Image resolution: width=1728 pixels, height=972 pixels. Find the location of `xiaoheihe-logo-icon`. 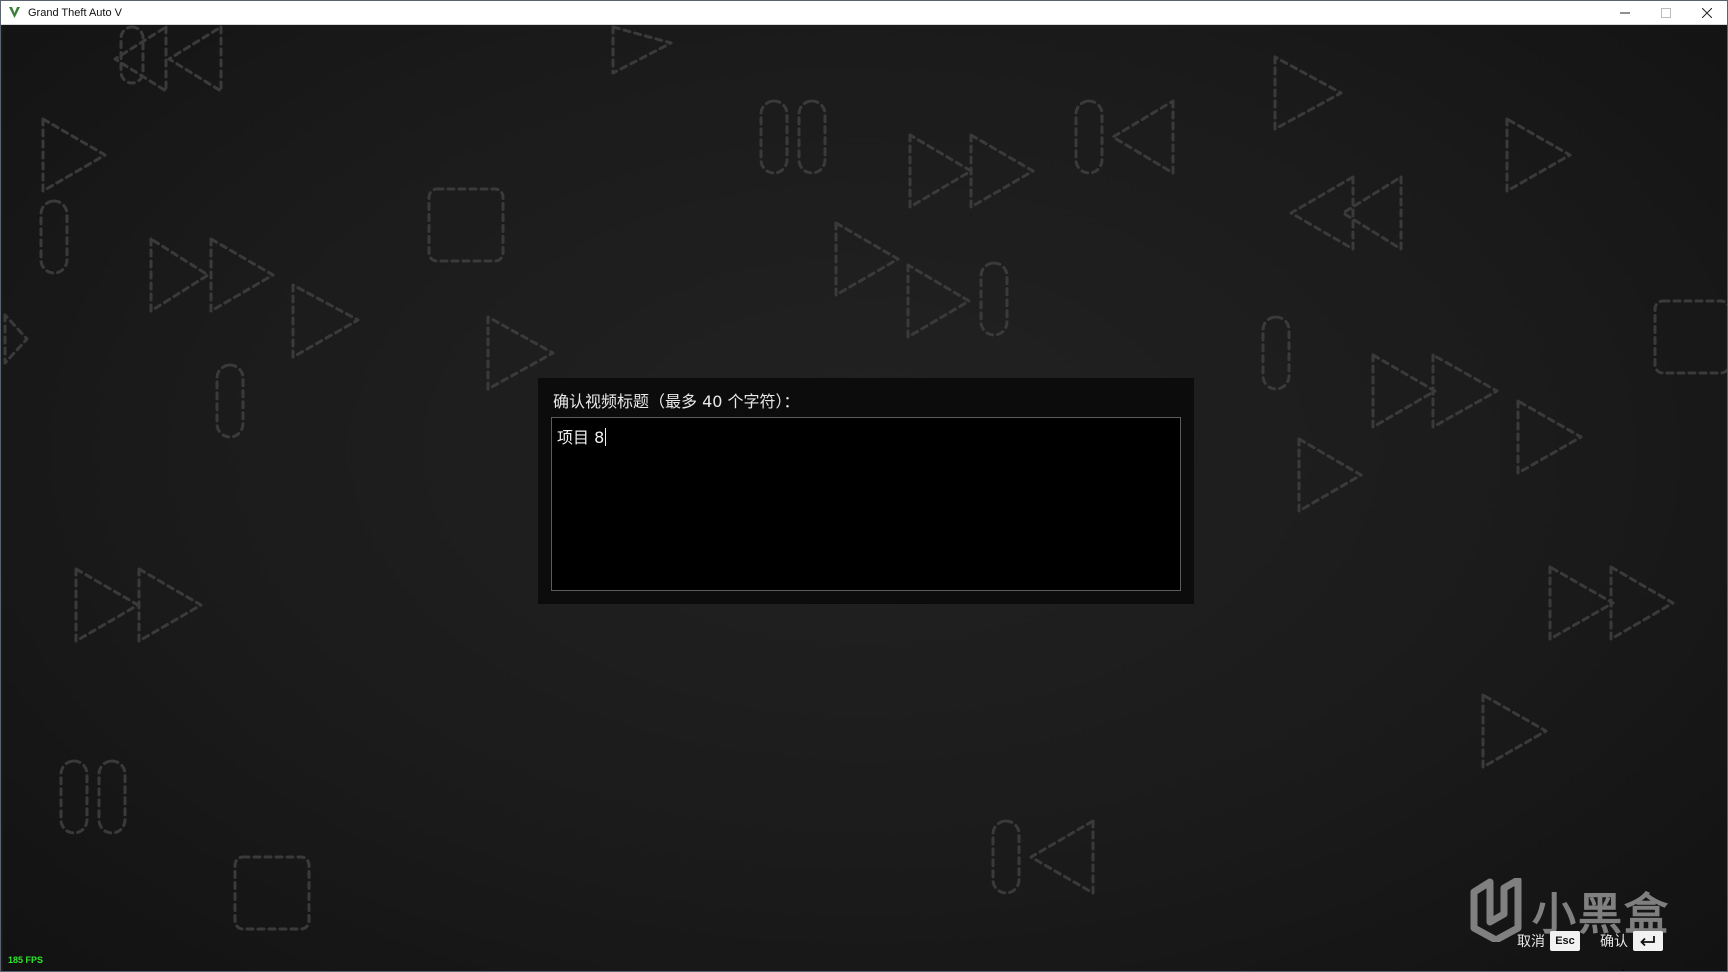

xiaoheihe-logo-icon is located at coordinates (1496, 910).